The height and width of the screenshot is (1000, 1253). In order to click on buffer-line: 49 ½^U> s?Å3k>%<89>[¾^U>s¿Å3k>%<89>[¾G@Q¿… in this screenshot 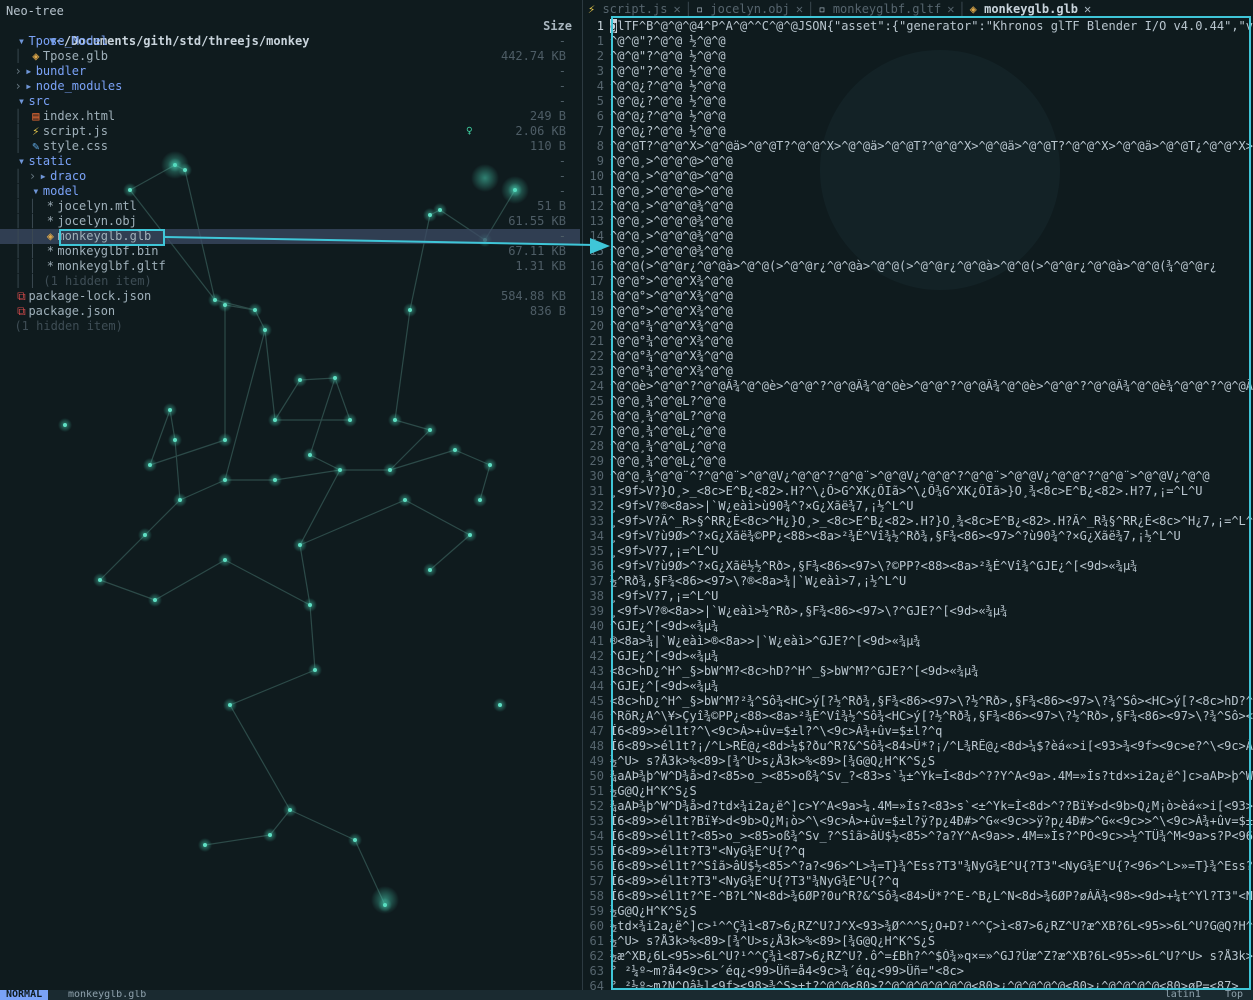, I will do `click(918, 761)`.